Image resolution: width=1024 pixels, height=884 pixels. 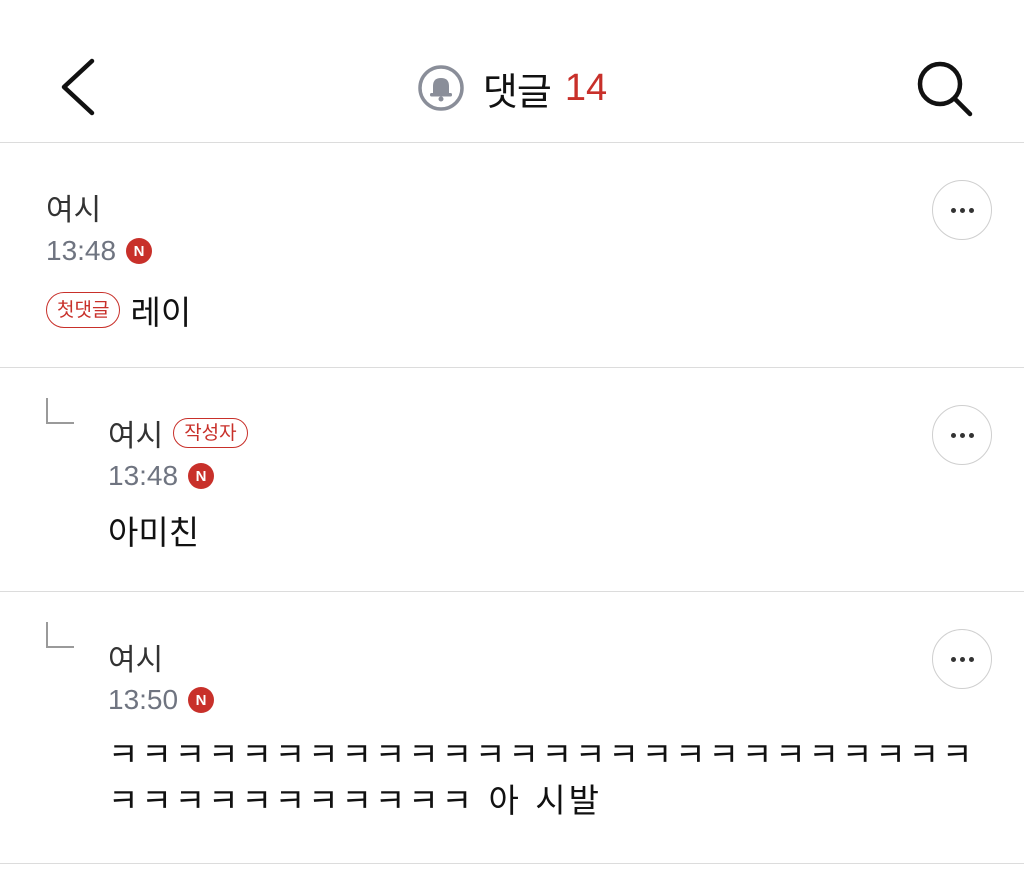 What do you see at coordinates (83, 310) in the screenshot?
I see `first-comment-badge: 첫댓글` at bounding box center [83, 310].